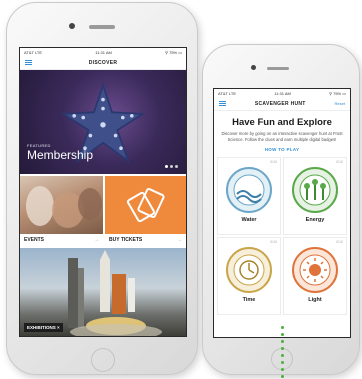 The image size is (362, 379). Describe the element at coordinates (315, 270) in the screenshot. I see `light-badge-icon` at that location.